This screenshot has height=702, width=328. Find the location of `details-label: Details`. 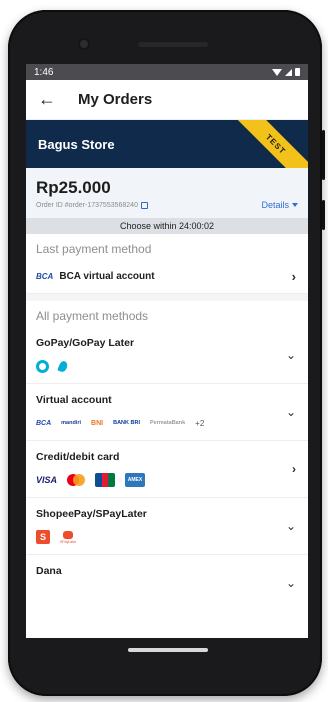

details-label: Details is located at coordinates (275, 205).